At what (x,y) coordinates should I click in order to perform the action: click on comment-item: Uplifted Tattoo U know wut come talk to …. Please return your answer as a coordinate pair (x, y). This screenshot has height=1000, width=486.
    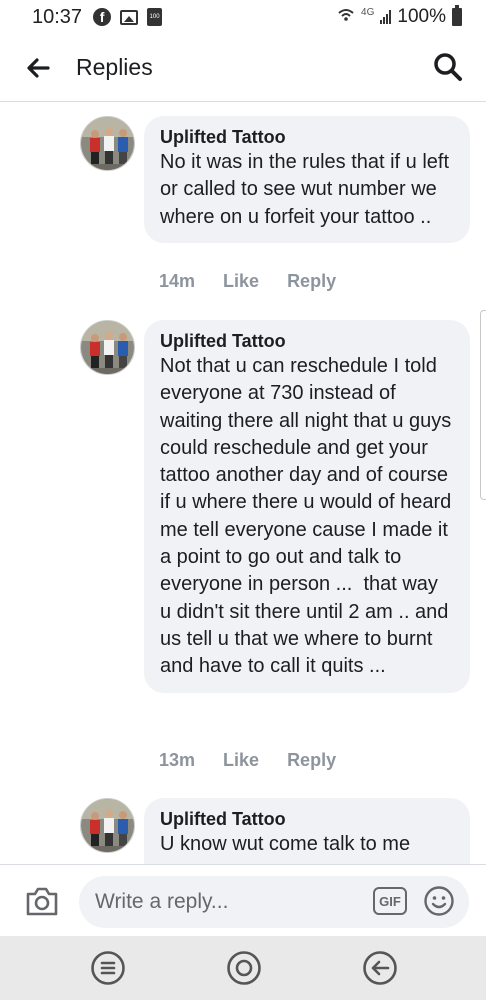
    Looking at the image, I should click on (243, 831).